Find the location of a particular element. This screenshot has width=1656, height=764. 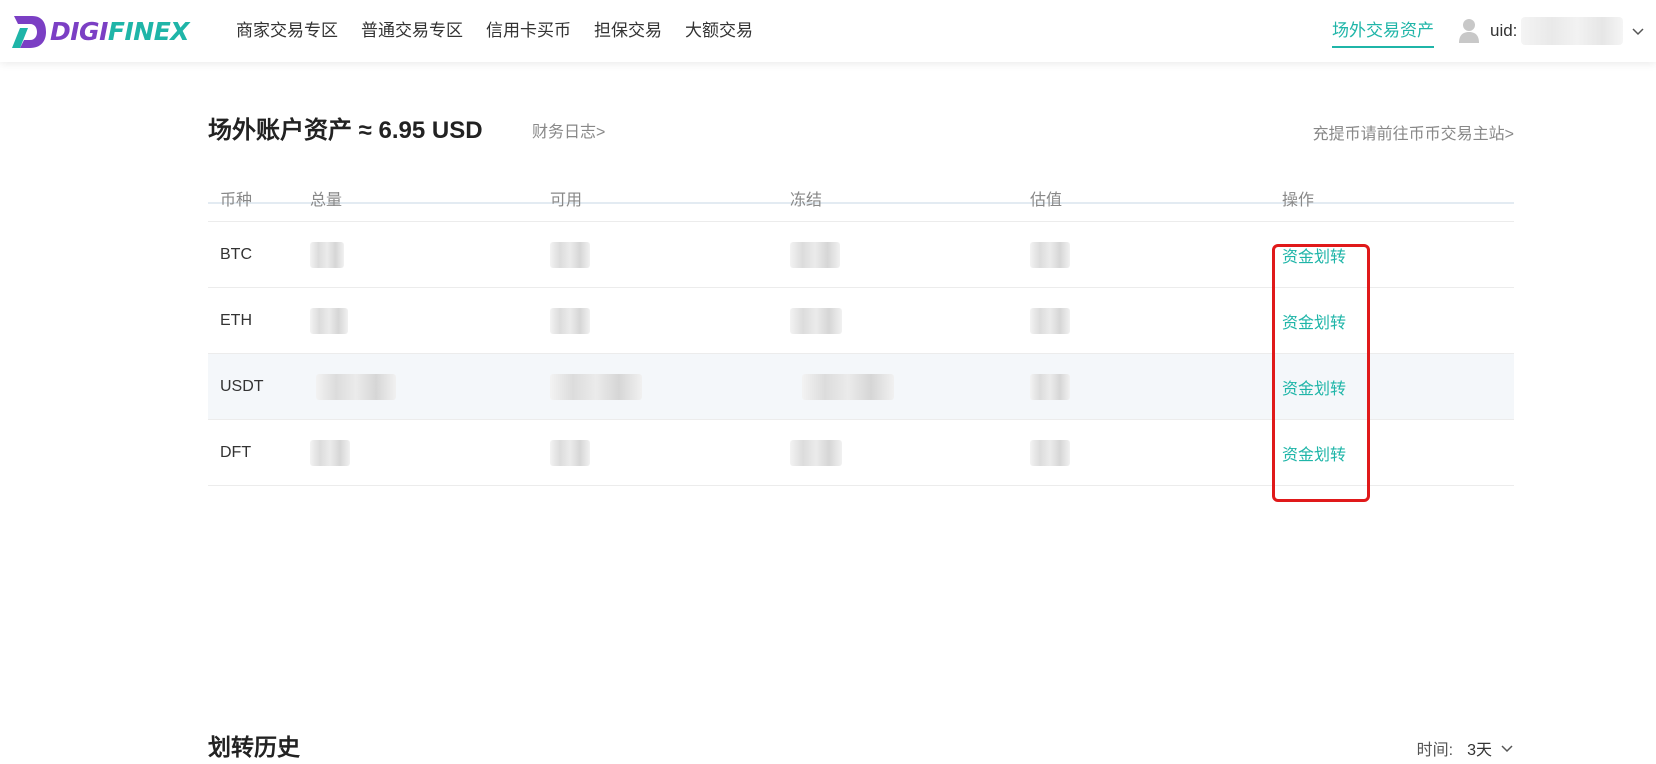

logo-mark-icon is located at coordinates (29, 32).